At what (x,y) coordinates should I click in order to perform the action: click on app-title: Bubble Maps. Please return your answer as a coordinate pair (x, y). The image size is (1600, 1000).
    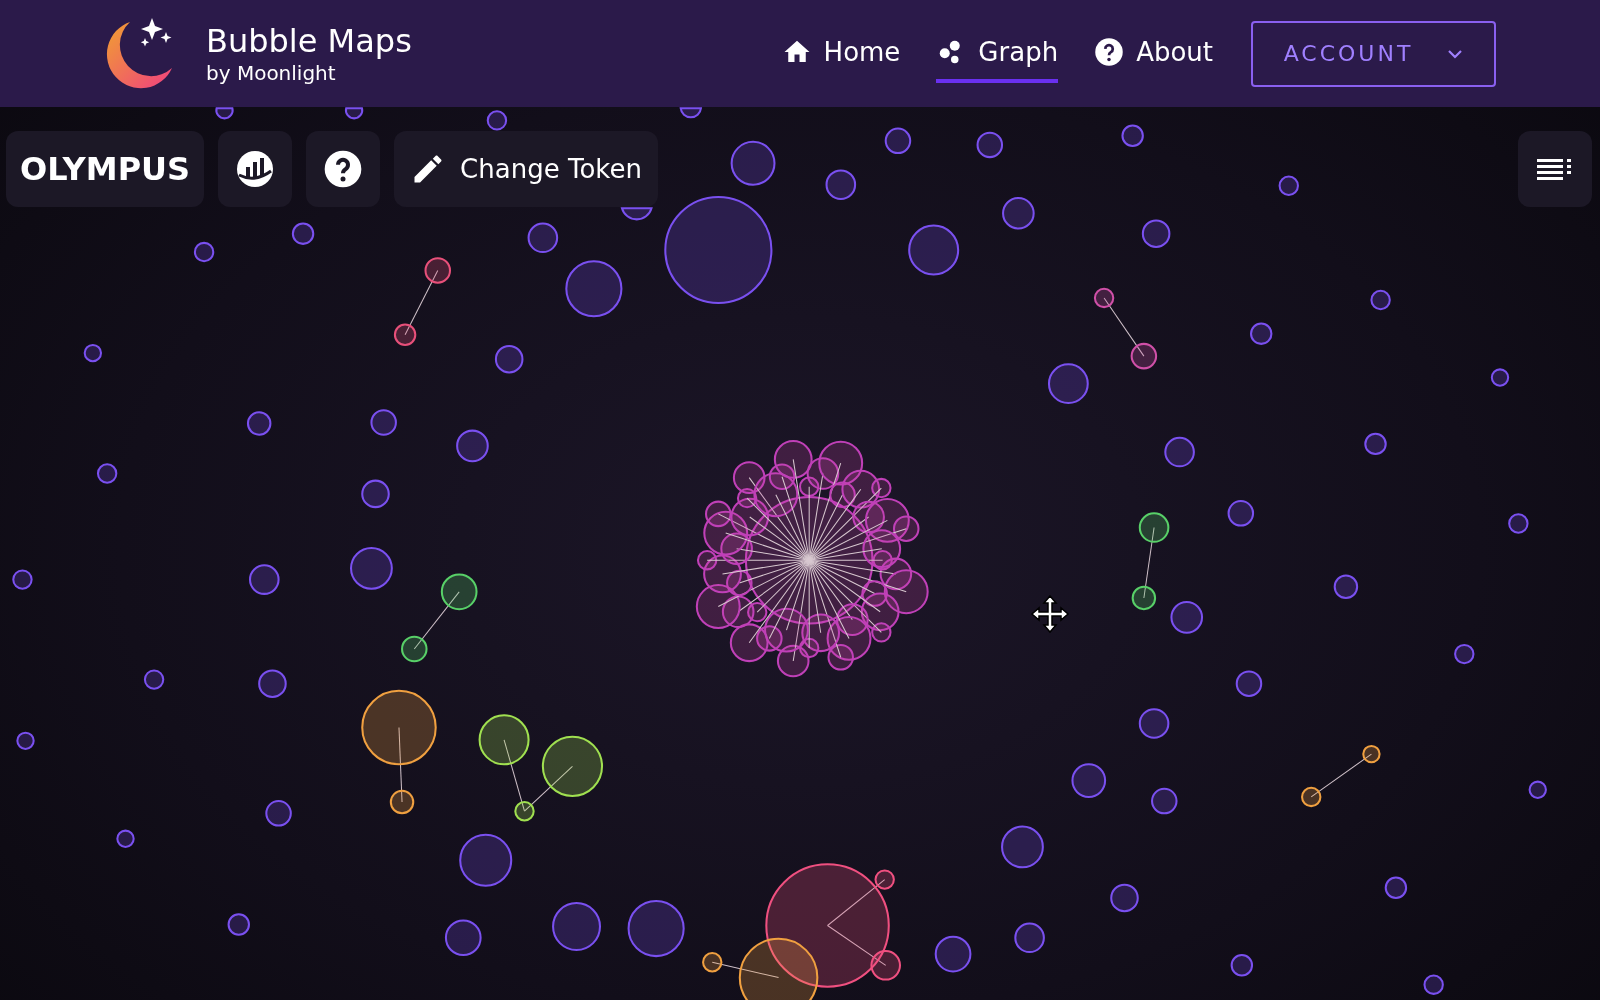
    Looking at the image, I should click on (309, 40).